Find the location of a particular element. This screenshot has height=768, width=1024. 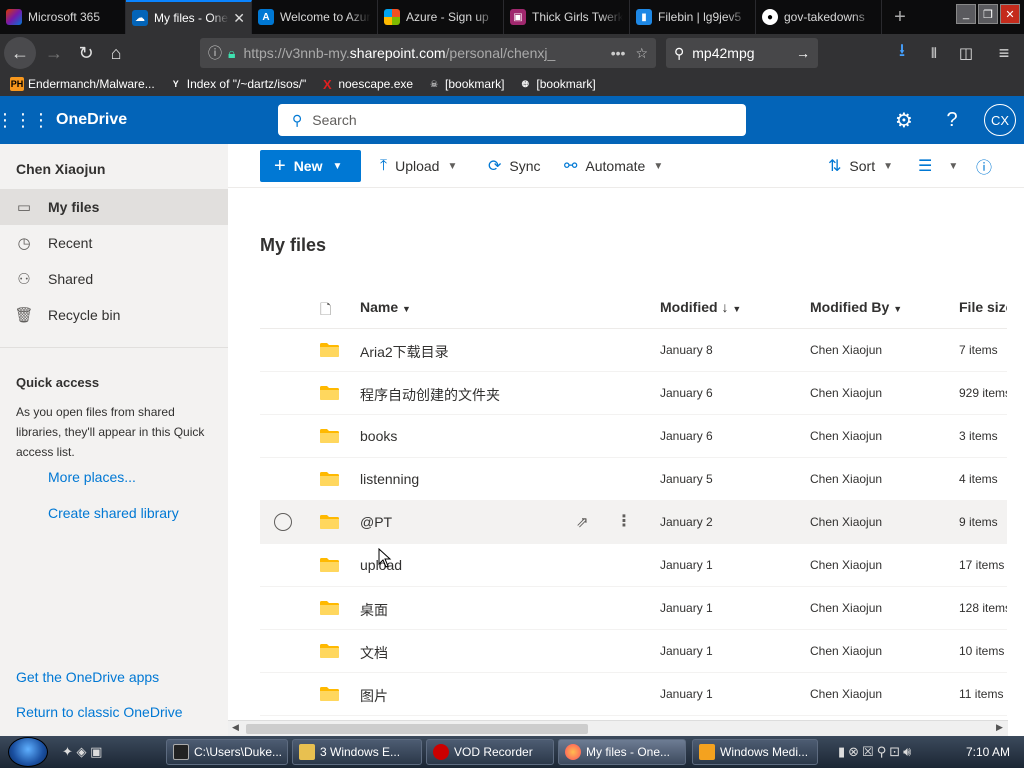

page-title: My files is located at coordinates (293, 245).